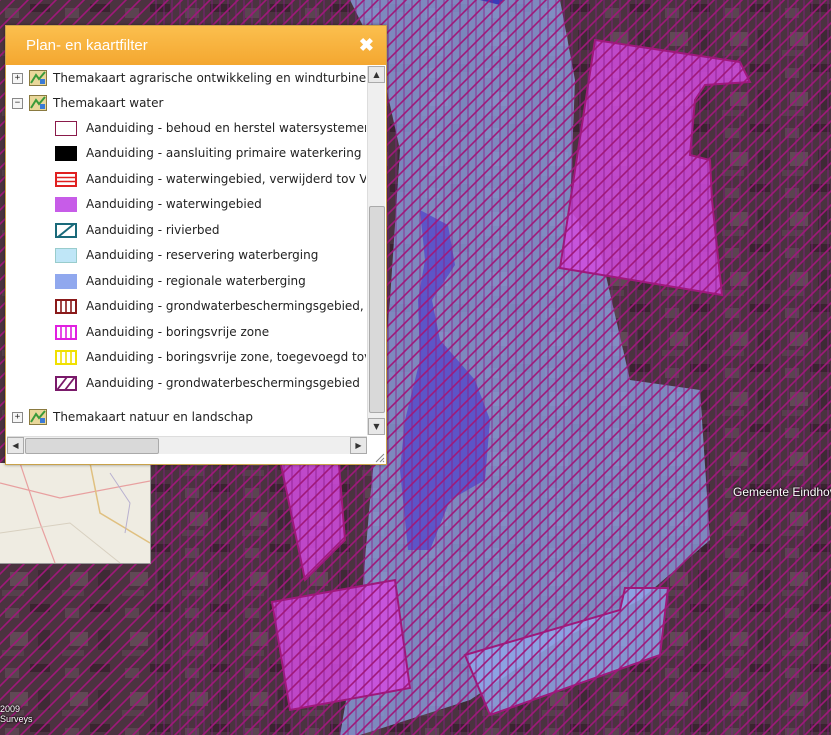 Image resolution: width=831 pixels, height=735 pixels. Describe the element at coordinates (782, 492) in the screenshot. I see `place-label: Gemeente Eindhov` at that location.